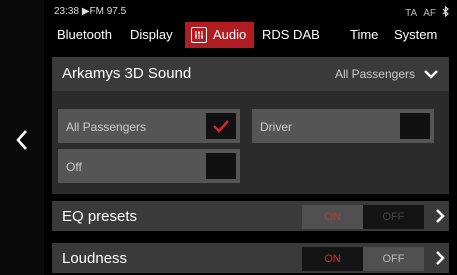 The width and height of the screenshot is (457, 275). I want to click on option-label: Off, so click(74, 167).